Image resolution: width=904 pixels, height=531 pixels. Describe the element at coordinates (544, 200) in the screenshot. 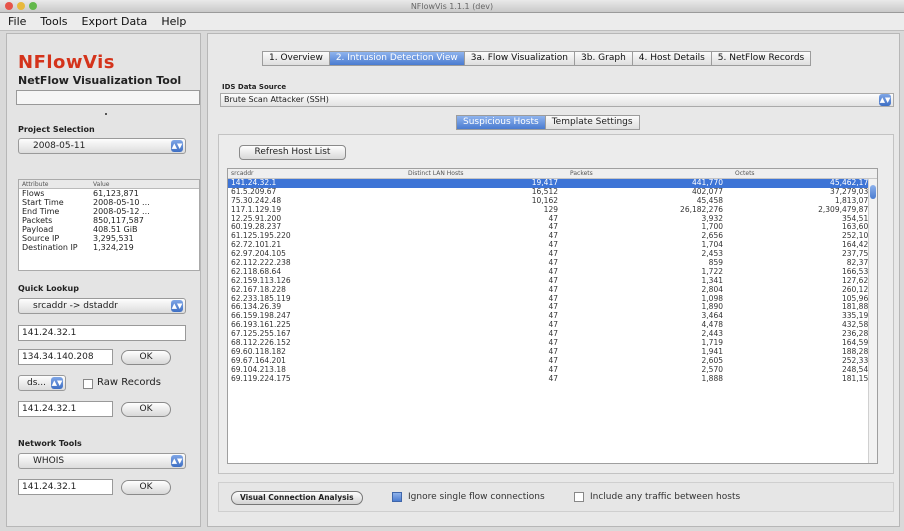

I see `table-cell: 10,162` at that location.